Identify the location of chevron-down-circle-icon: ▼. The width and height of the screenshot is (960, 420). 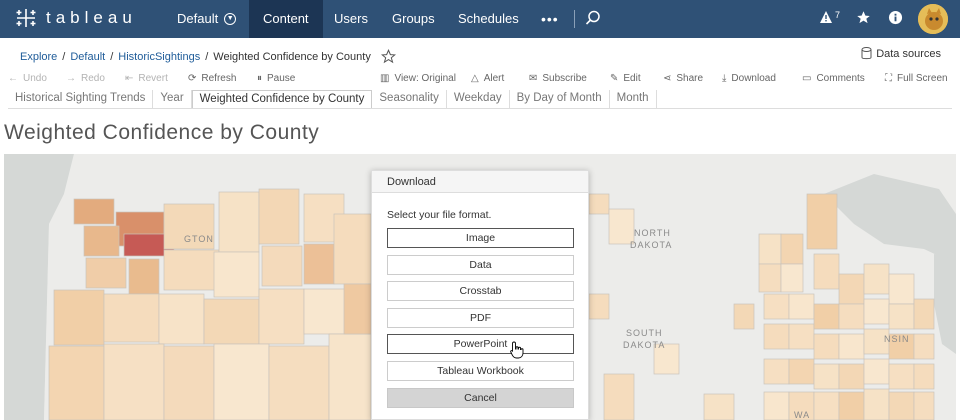
(230, 18).